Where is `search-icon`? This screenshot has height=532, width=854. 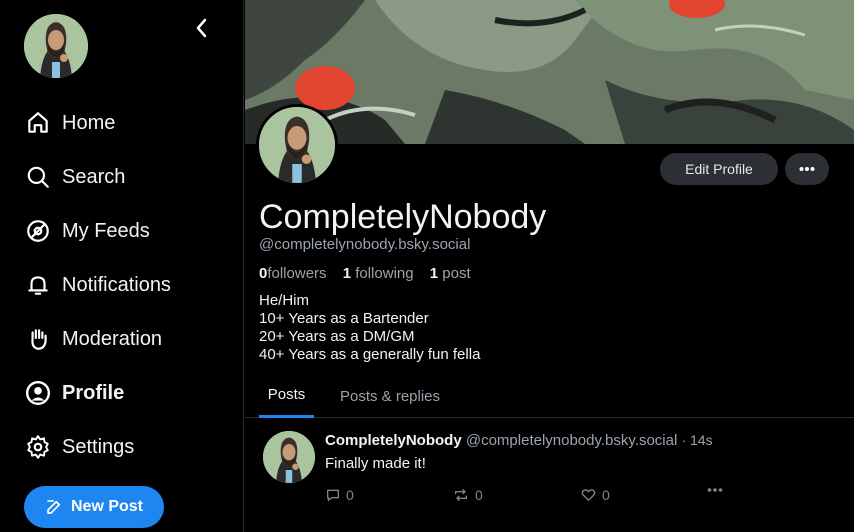
search-icon is located at coordinates (38, 177).